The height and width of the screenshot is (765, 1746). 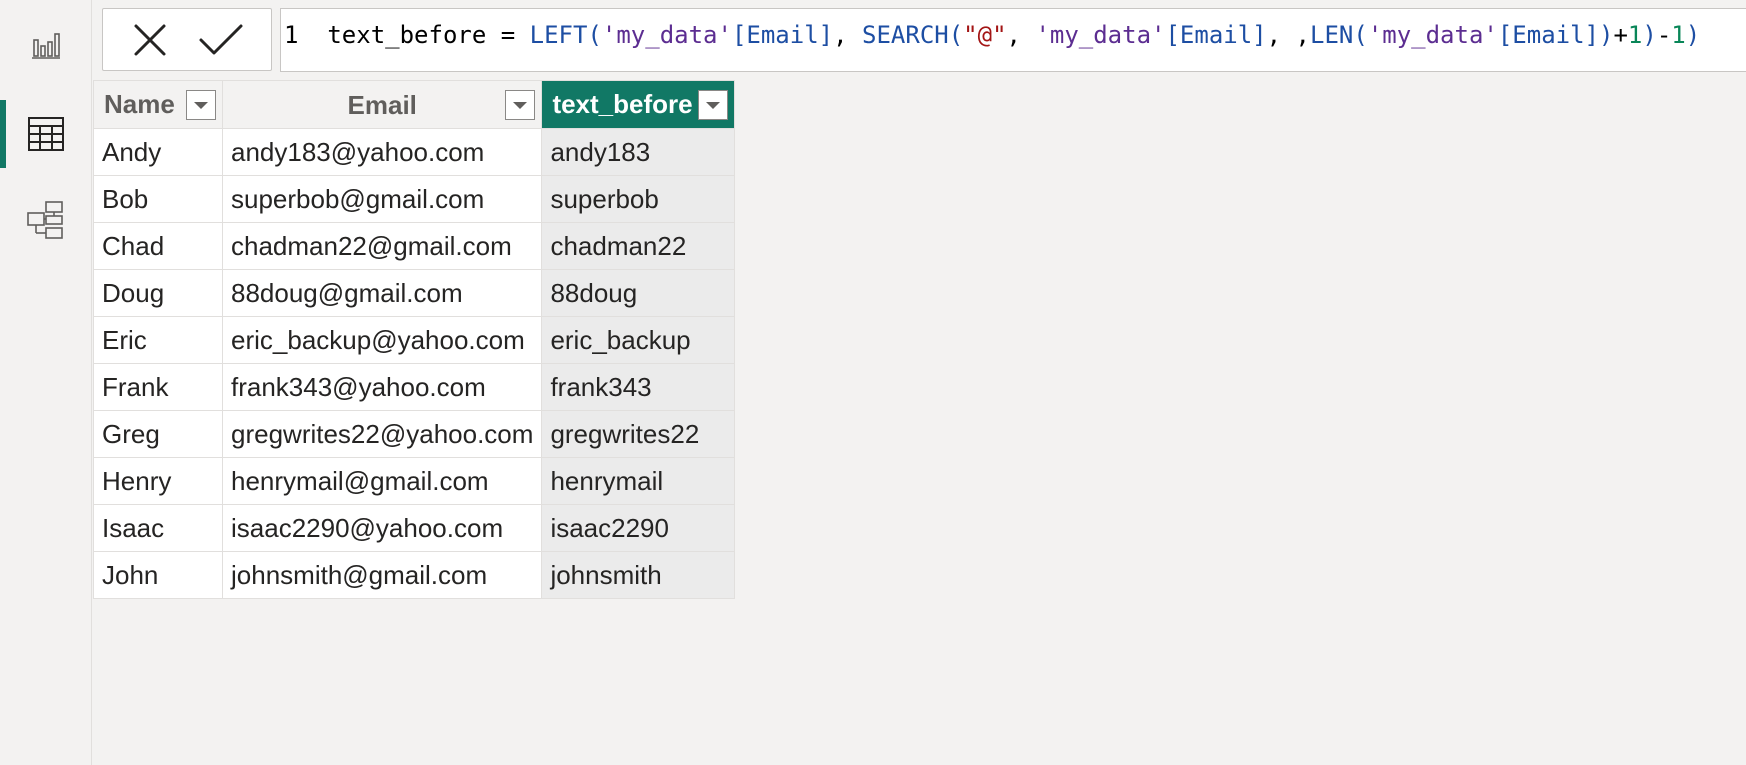 I want to click on view-rail, so click(x=46, y=382).